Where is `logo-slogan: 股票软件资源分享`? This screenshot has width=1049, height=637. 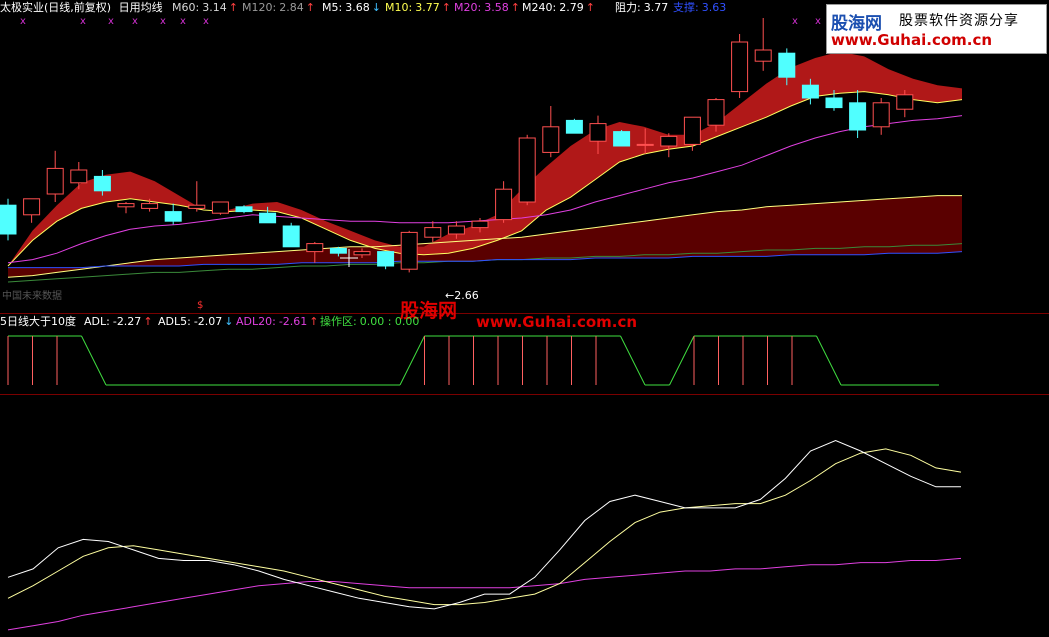
logo-slogan: 股票软件资源分享 is located at coordinates (959, 21).